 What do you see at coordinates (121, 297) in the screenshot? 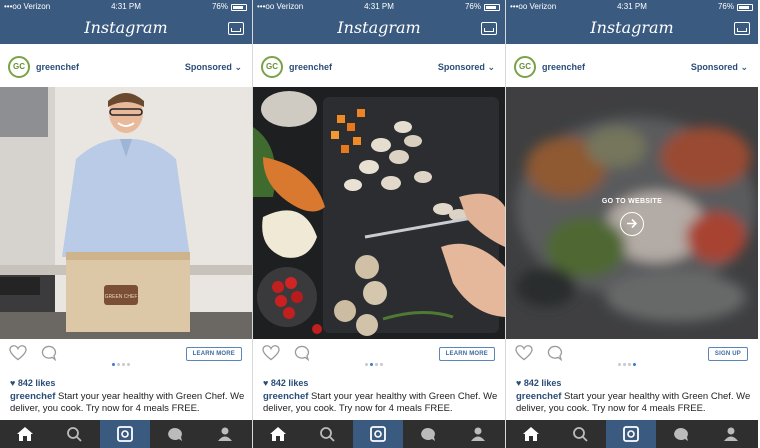
I see `box-label: GREEN CHEF` at bounding box center [121, 297].